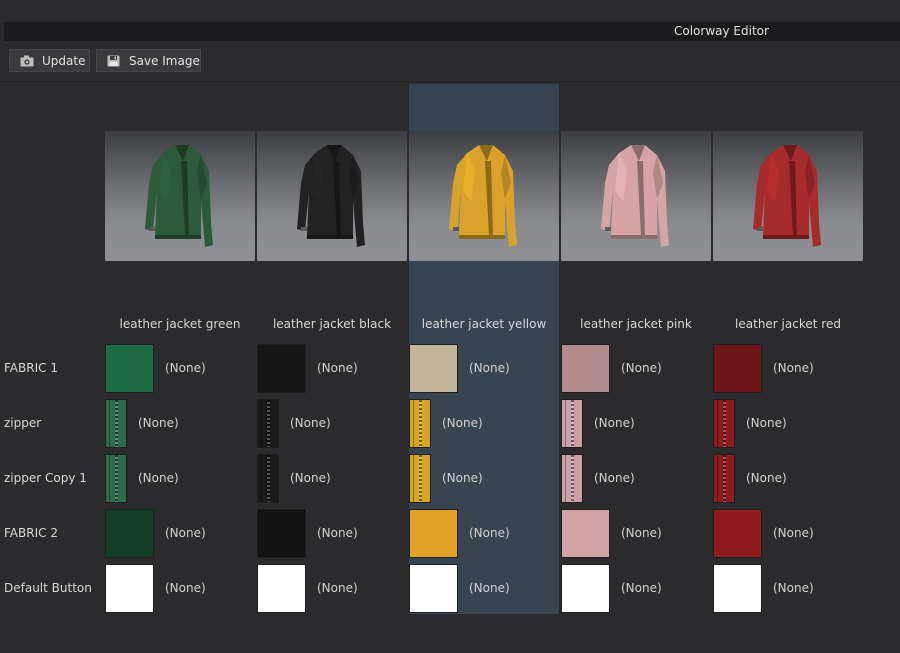 This screenshot has height=653, width=900. What do you see at coordinates (185, 588) in the screenshot?
I see `material-value-r5-c1: (None)` at bounding box center [185, 588].